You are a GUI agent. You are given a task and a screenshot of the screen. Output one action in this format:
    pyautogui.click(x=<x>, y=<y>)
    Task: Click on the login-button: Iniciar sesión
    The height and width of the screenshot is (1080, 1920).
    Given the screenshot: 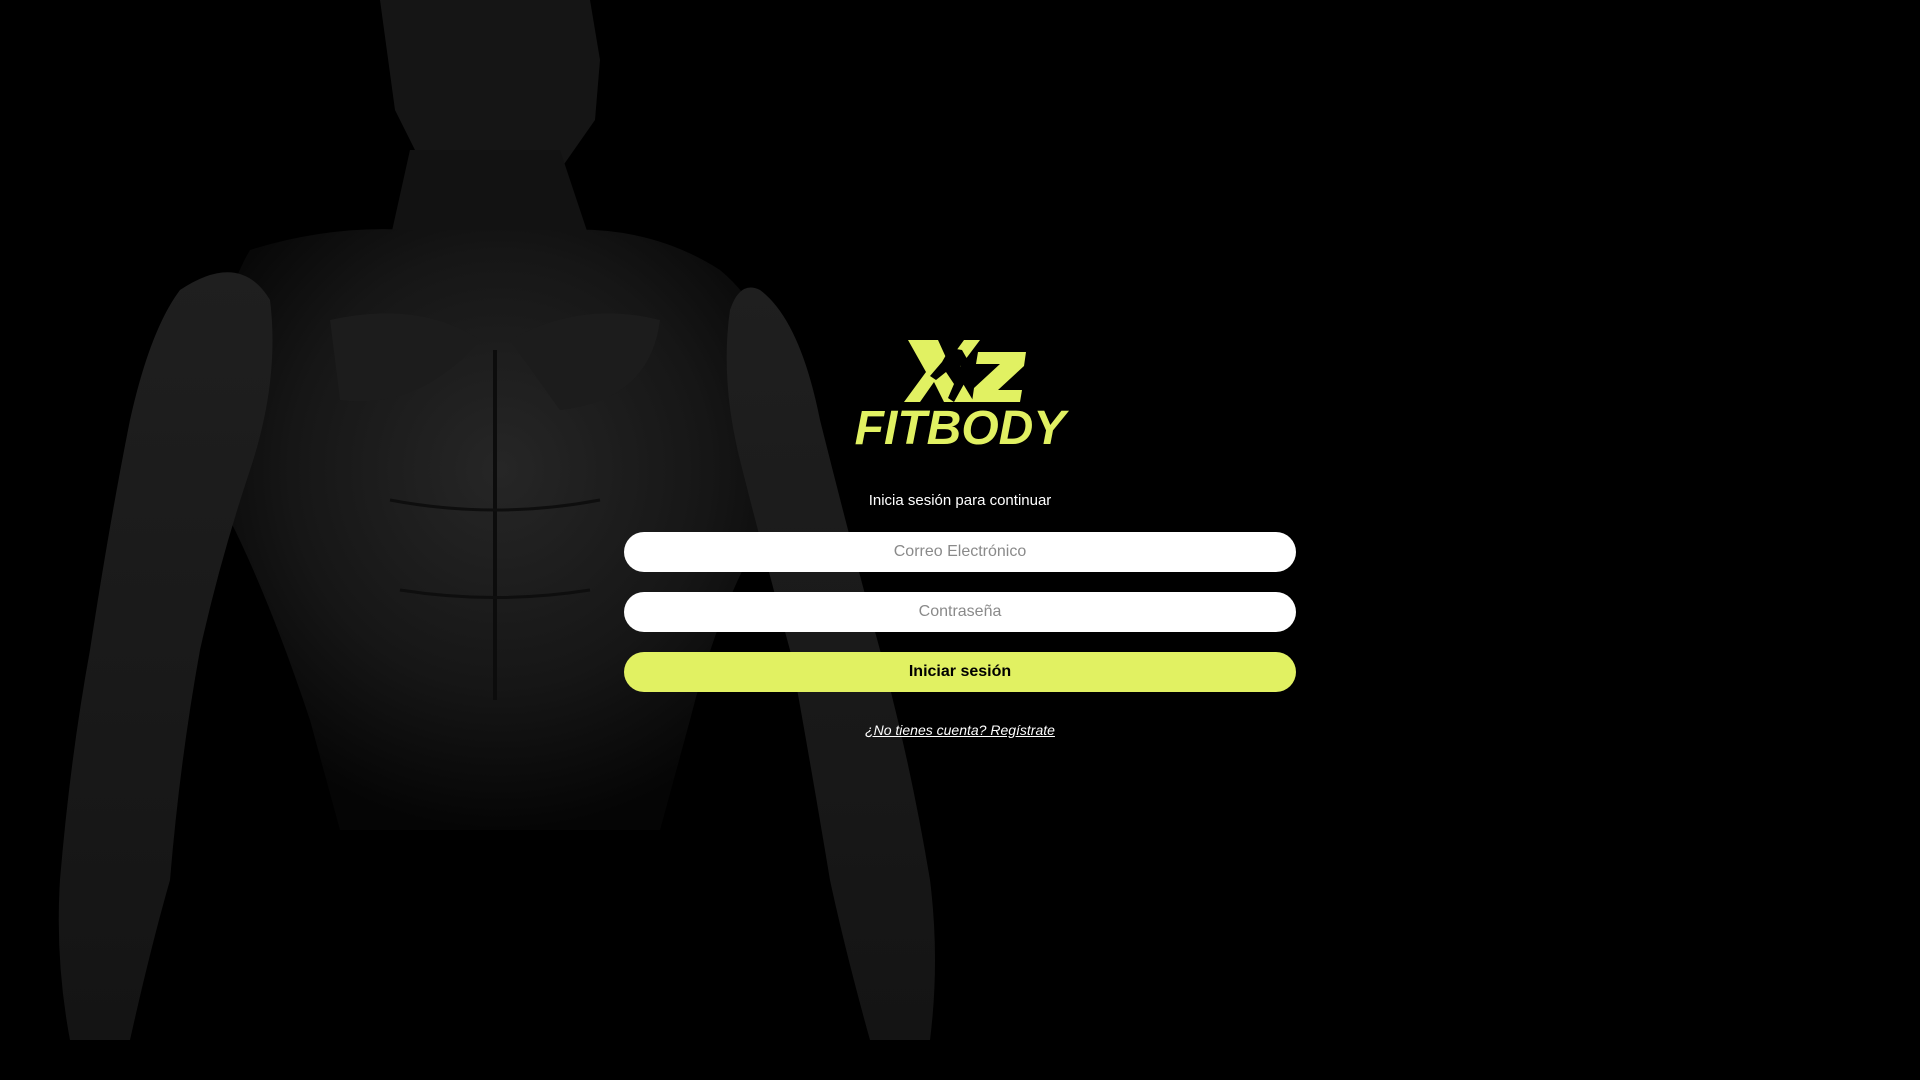 What is the action you would take?
    pyautogui.click(x=960, y=672)
    